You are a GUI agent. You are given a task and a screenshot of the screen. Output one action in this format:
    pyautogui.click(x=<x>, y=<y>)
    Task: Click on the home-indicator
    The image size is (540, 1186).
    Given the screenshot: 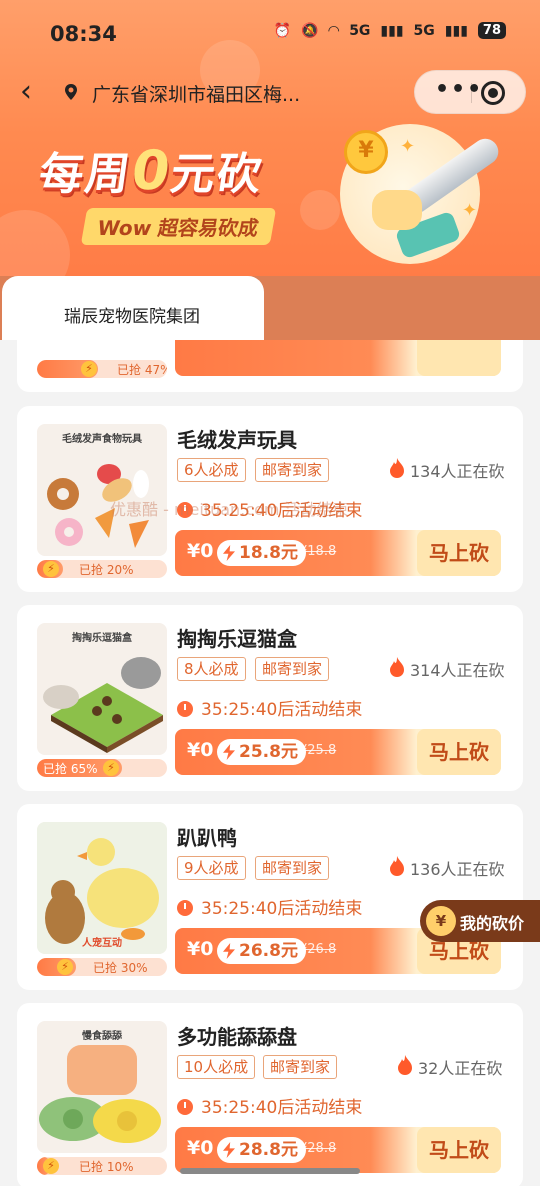 What is the action you would take?
    pyautogui.click(x=270, y=1171)
    